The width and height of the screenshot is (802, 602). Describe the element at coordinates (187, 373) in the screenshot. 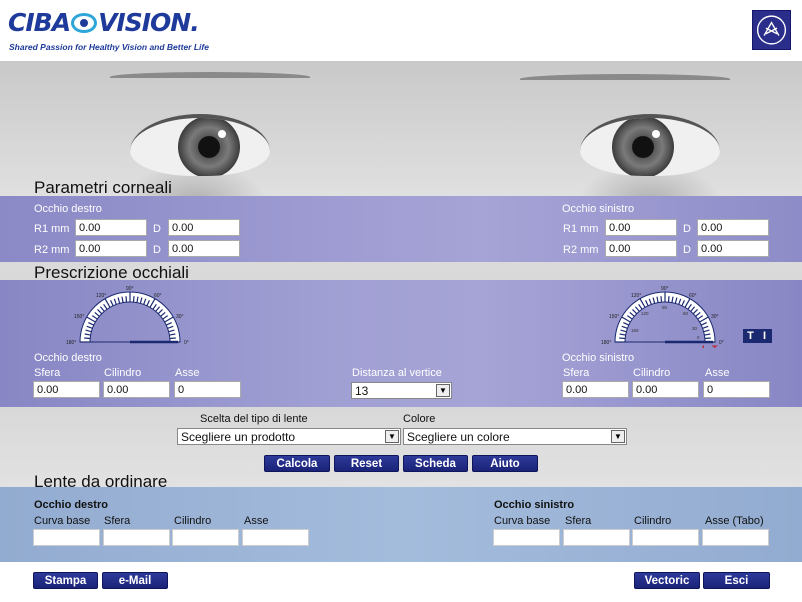

I see `asse-label-right: Asse` at that location.